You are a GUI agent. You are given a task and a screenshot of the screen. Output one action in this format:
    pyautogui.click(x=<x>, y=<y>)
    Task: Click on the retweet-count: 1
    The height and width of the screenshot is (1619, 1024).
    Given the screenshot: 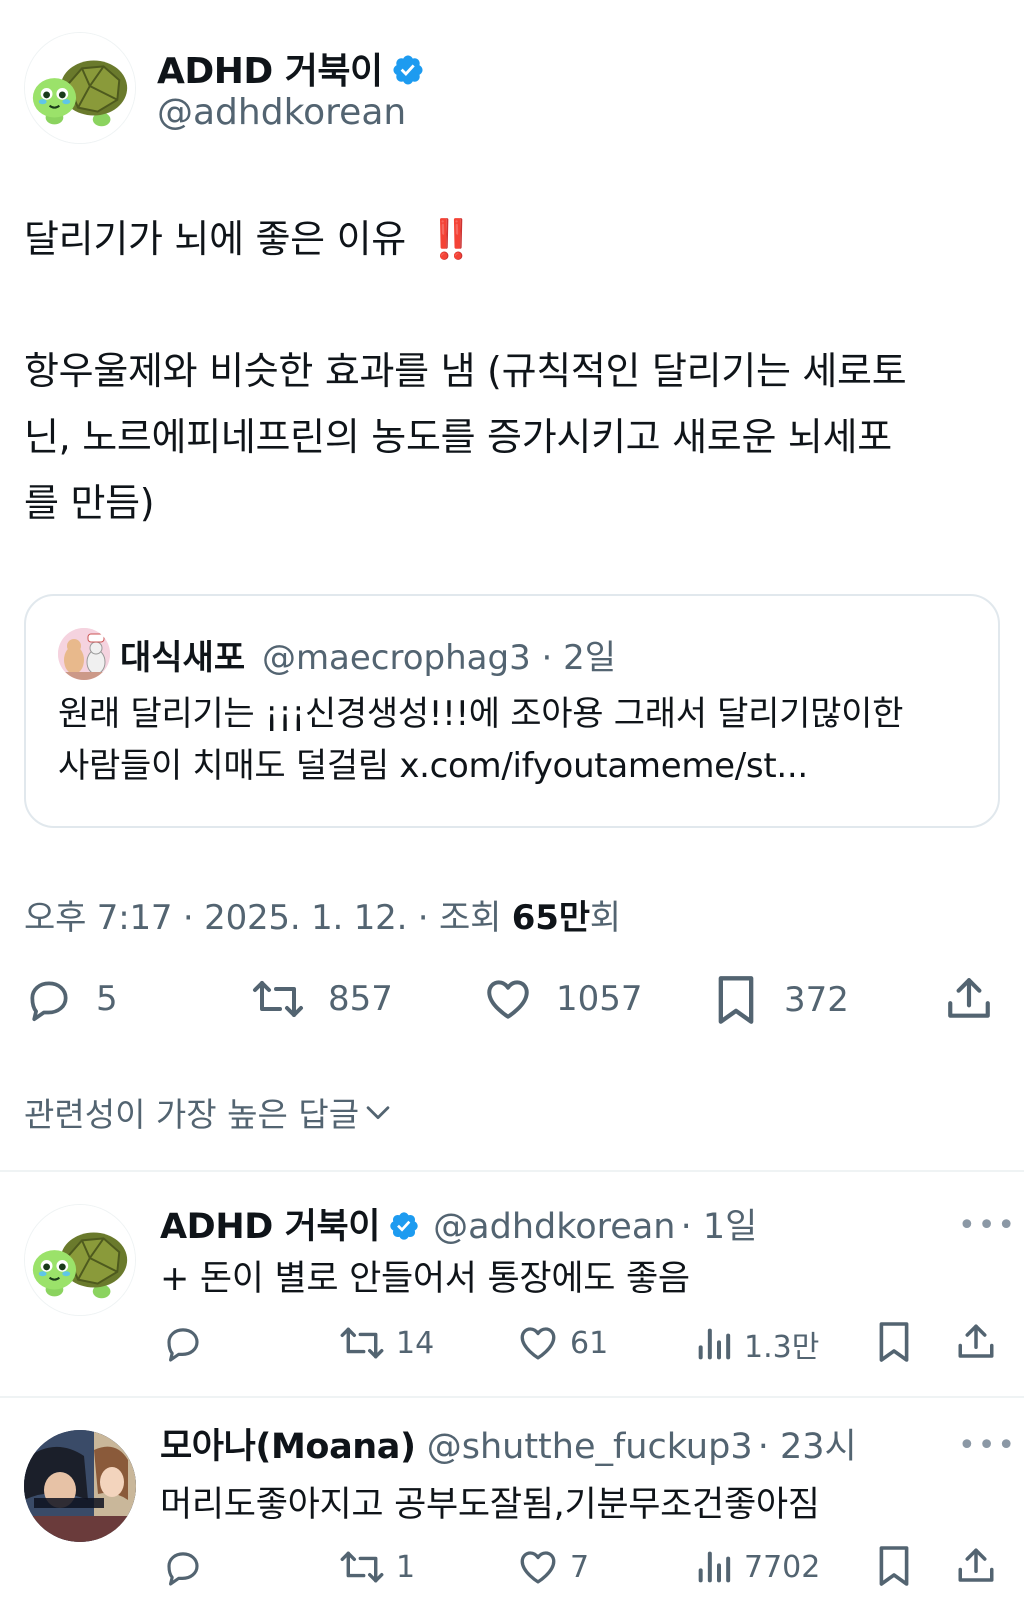 What is the action you would take?
    pyautogui.click(x=406, y=1567)
    